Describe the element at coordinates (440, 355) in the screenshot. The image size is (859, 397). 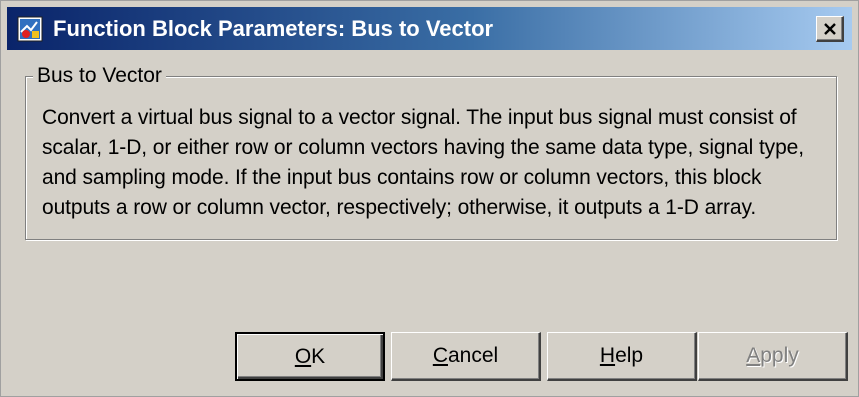
I see `cancel-accel: C` at that location.